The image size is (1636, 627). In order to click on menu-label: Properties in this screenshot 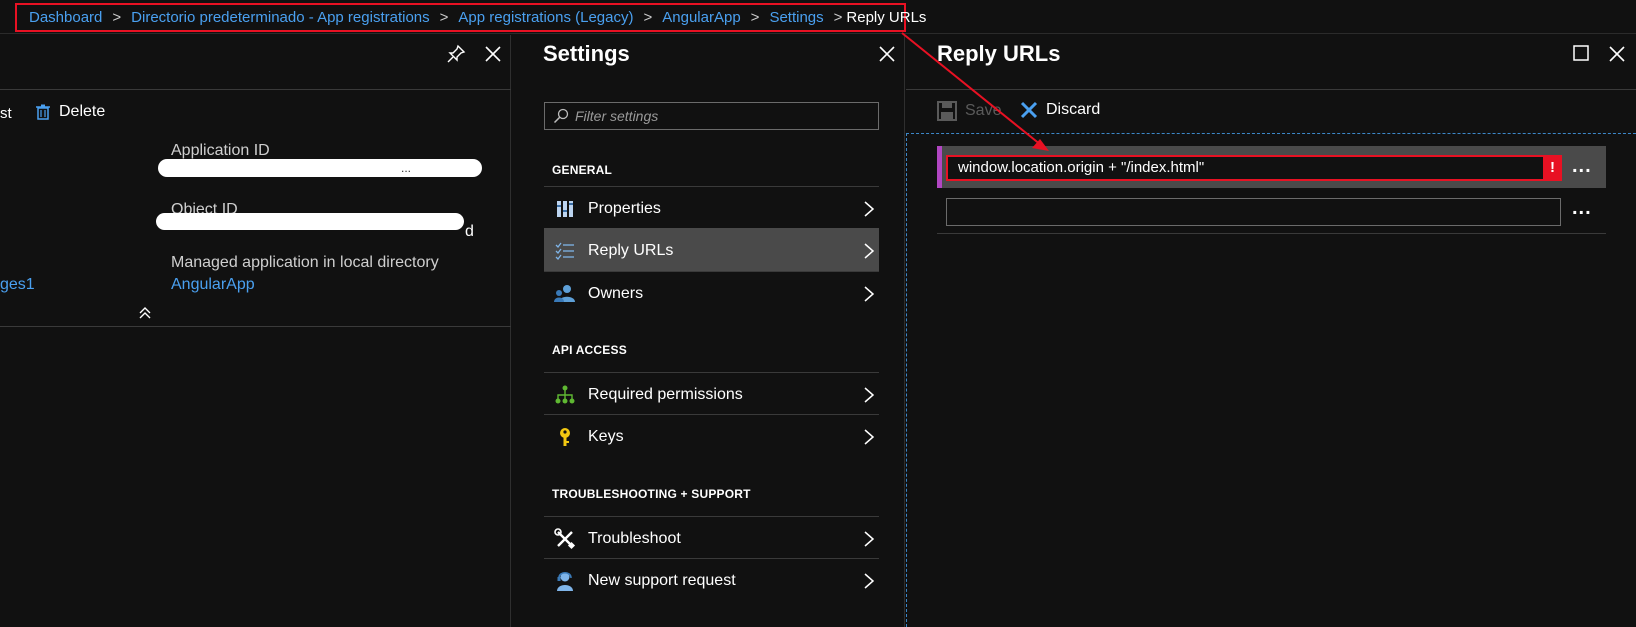, I will do `click(624, 208)`.